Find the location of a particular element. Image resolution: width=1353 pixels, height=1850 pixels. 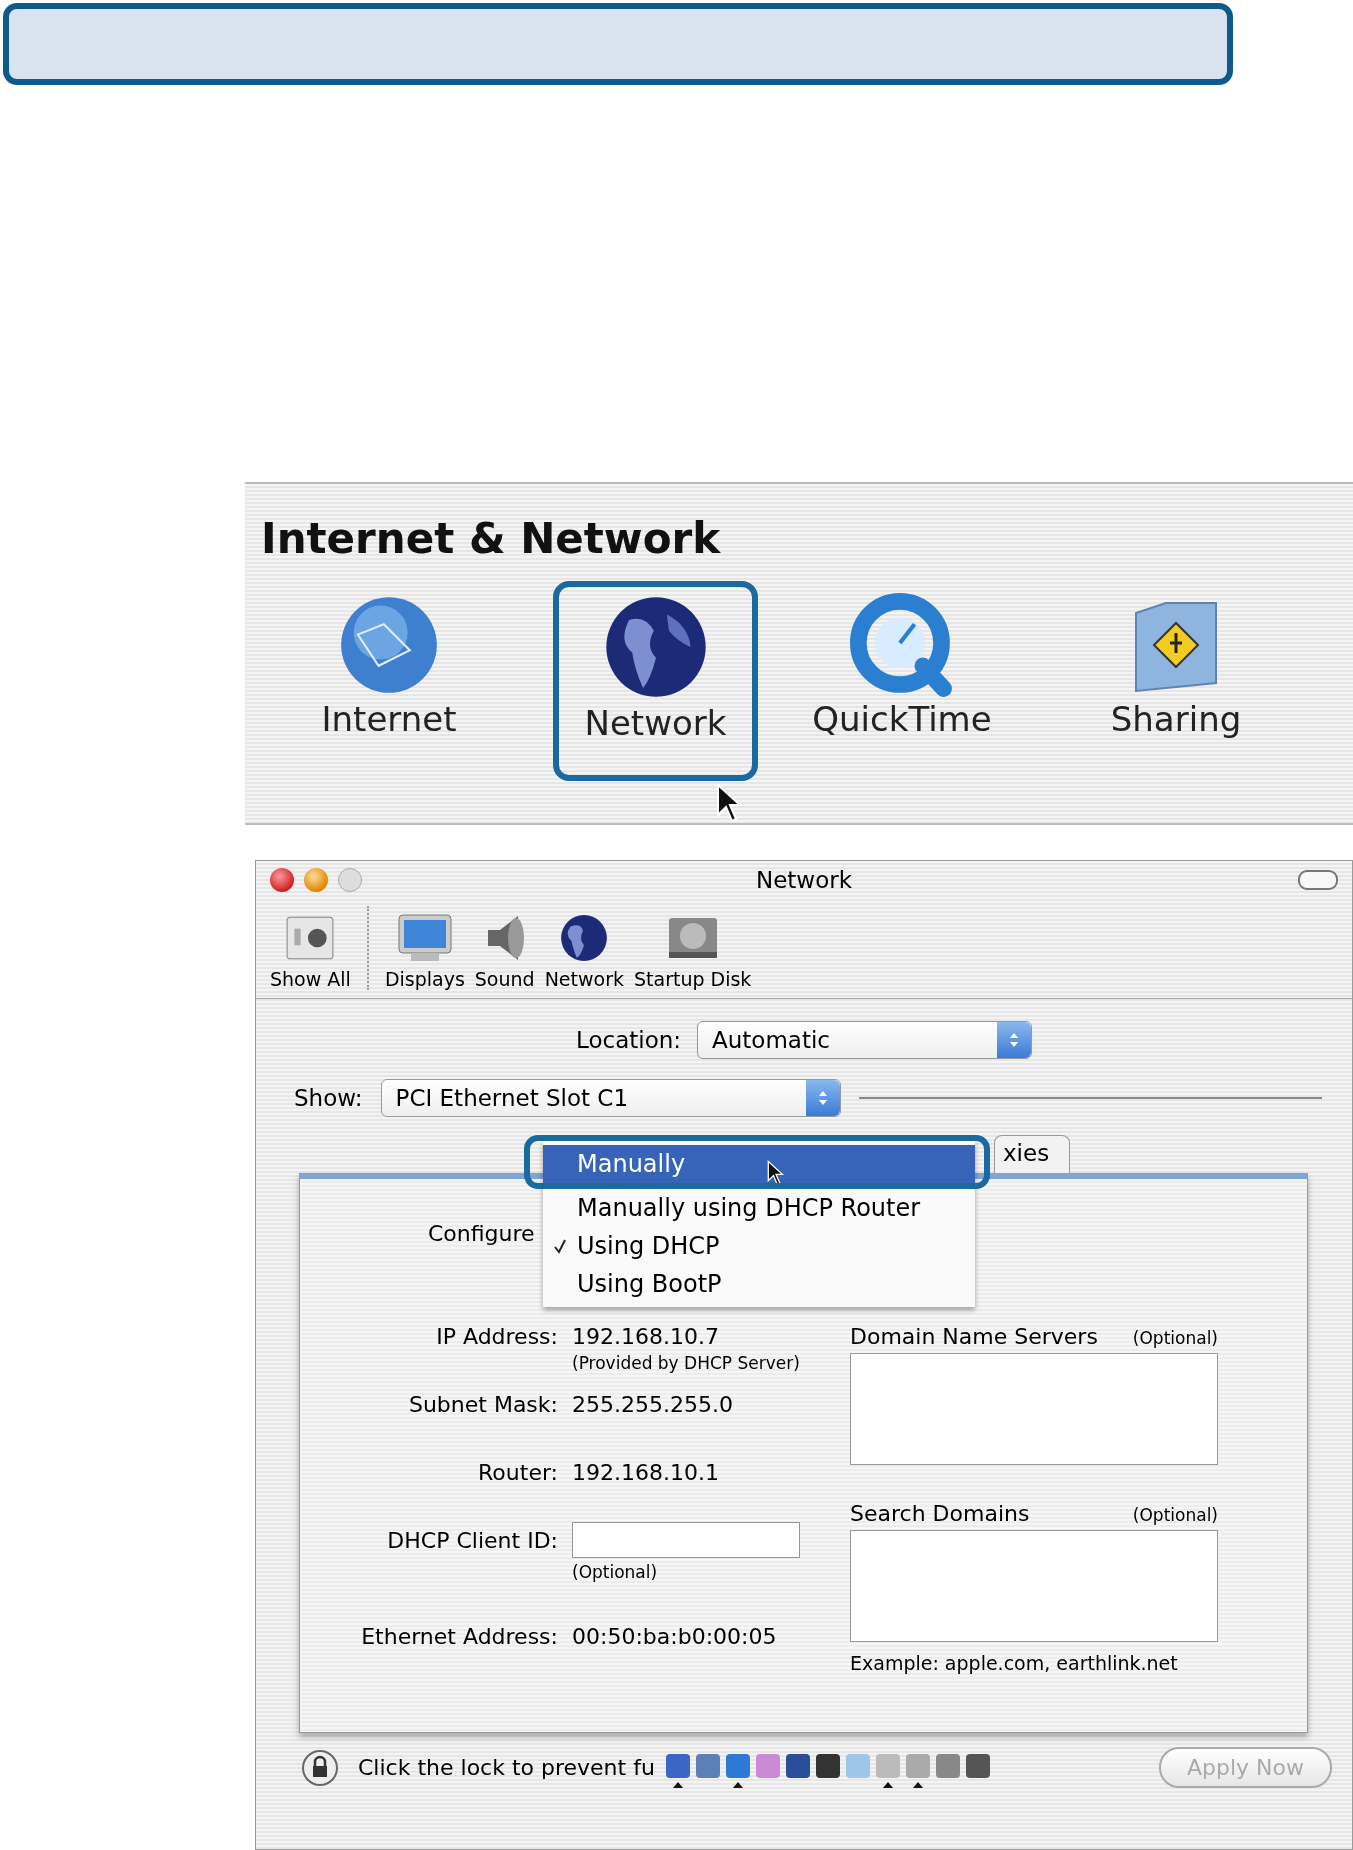

checkmark-icon is located at coordinates (560, 1246).